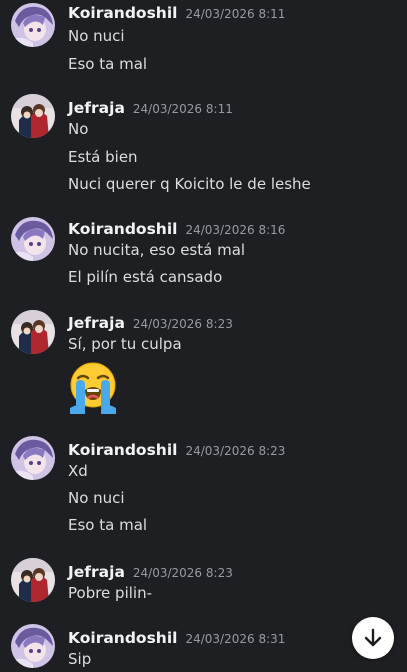  I want to click on timestamp: 24/03/2026 8:31, so click(235, 639).